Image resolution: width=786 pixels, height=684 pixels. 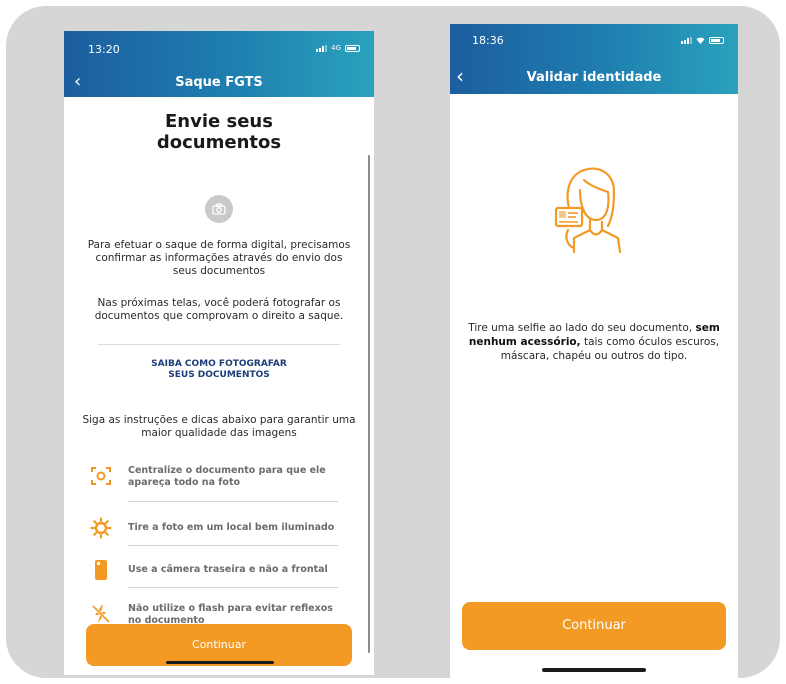 I want to click on tip-text: Tire a foto em um local bem iluminado, so click(x=231, y=527).